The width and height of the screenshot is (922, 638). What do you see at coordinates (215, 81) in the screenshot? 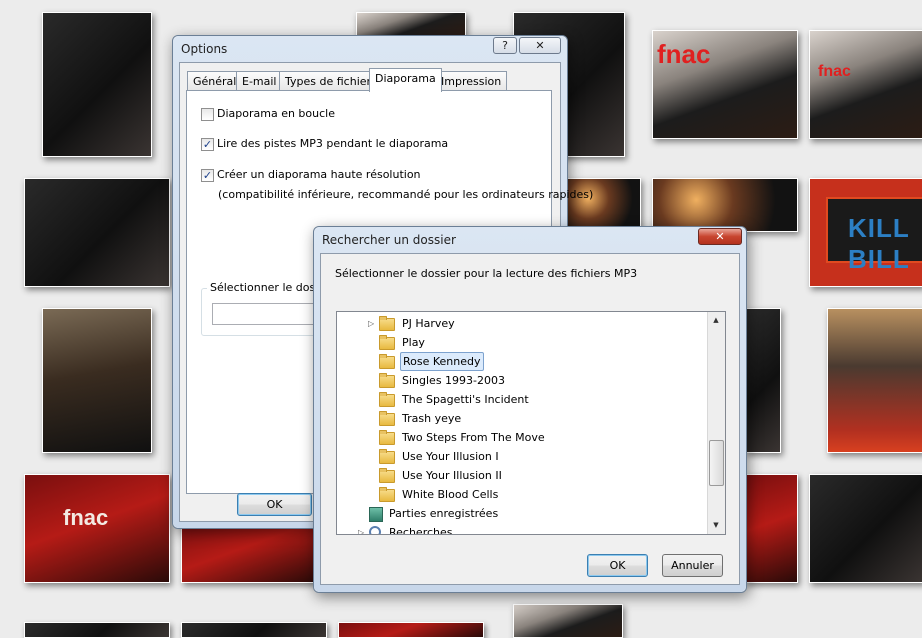
I see `tab-general: Général` at bounding box center [215, 81].